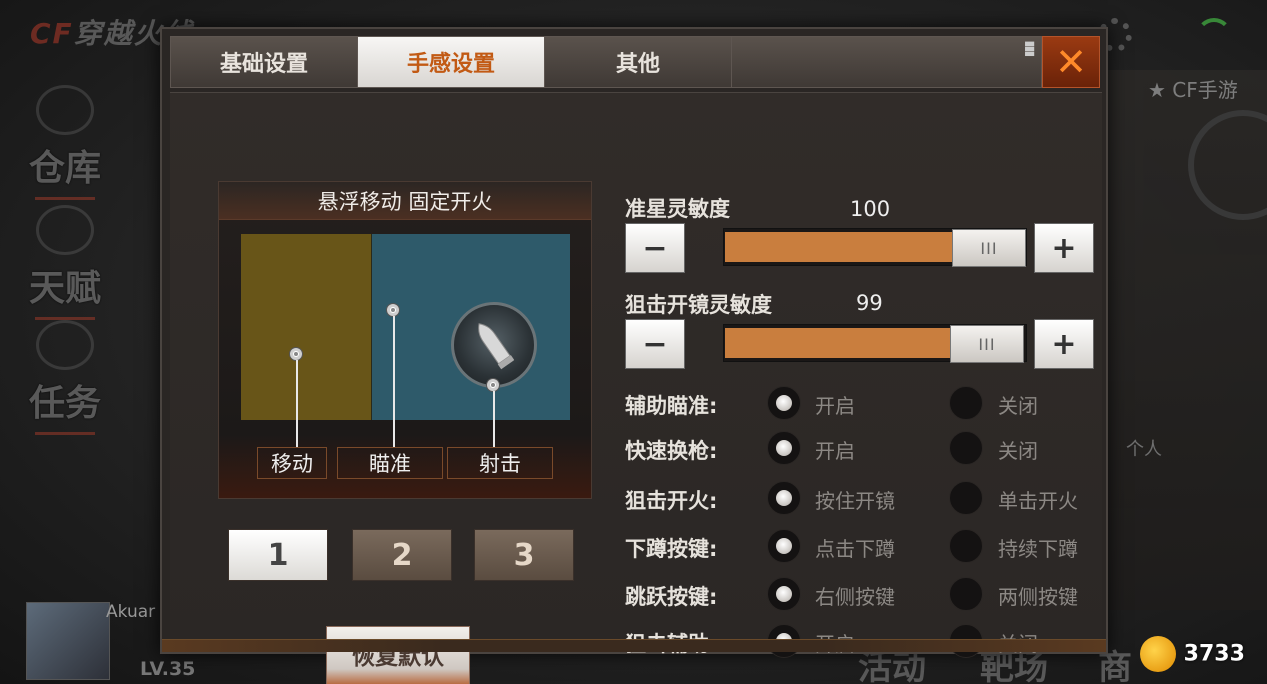  I want to click on crosshair-sensitivity-slider: III, so click(875, 247).